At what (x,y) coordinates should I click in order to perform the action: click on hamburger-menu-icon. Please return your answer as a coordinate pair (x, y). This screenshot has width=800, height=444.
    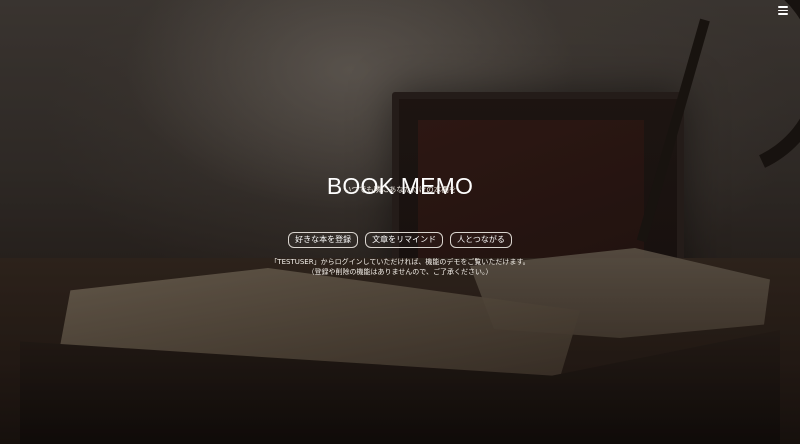
    Looking at the image, I should click on (783, 10).